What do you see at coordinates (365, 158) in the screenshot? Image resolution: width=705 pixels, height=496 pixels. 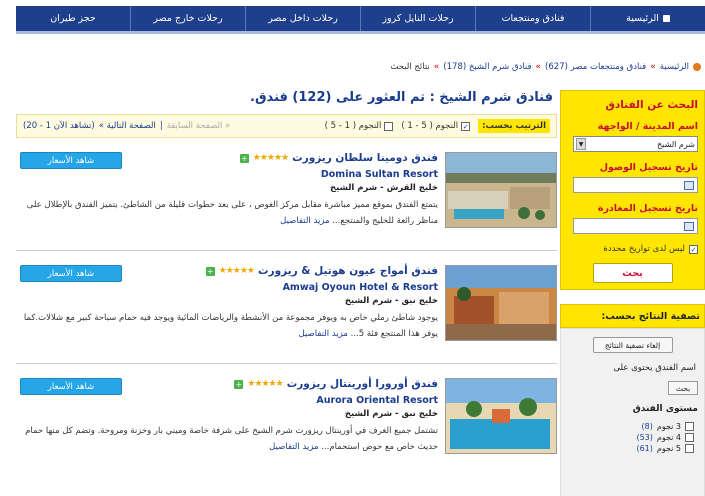 I see `hotel-name-ar: فندق دومينا سلطان ريزورت` at bounding box center [365, 158].